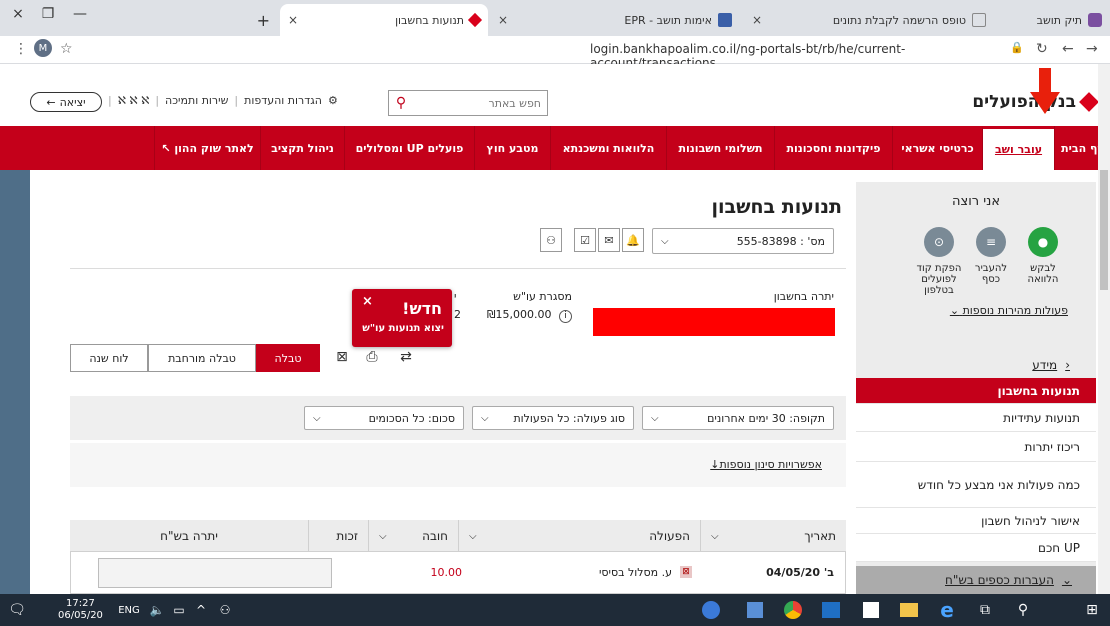 Image resolution: width=1110 pixels, height=626 pixels. I want to click on chrome-icon, so click(793, 610).